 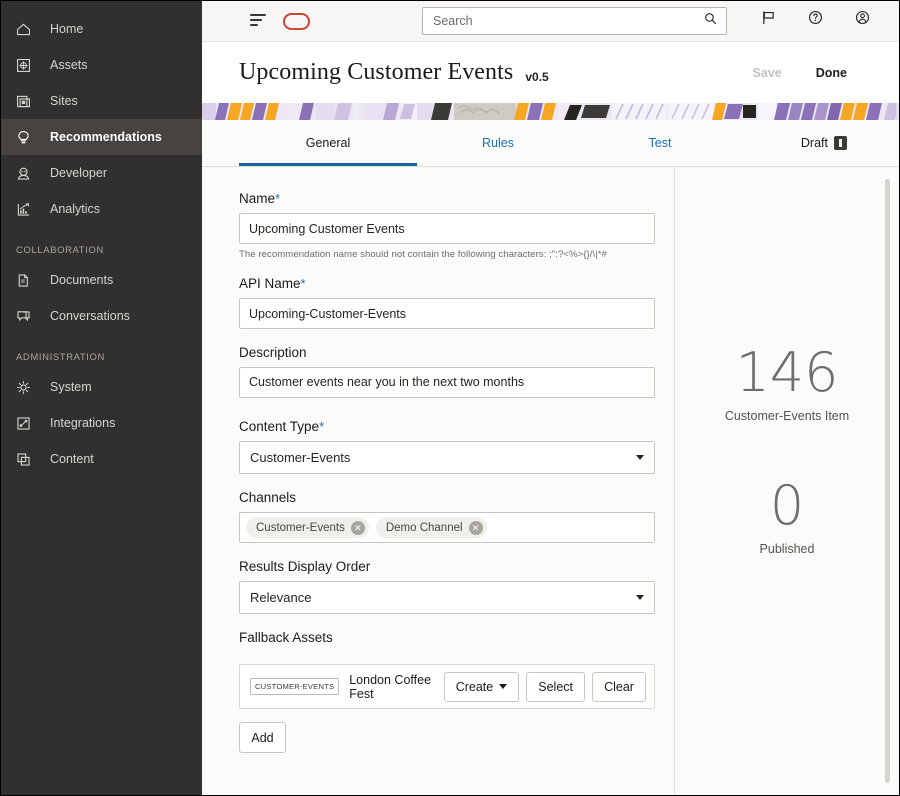 What do you see at coordinates (815, 20) in the screenshot?
I see `help-icon` at bounding box center [815, 20].